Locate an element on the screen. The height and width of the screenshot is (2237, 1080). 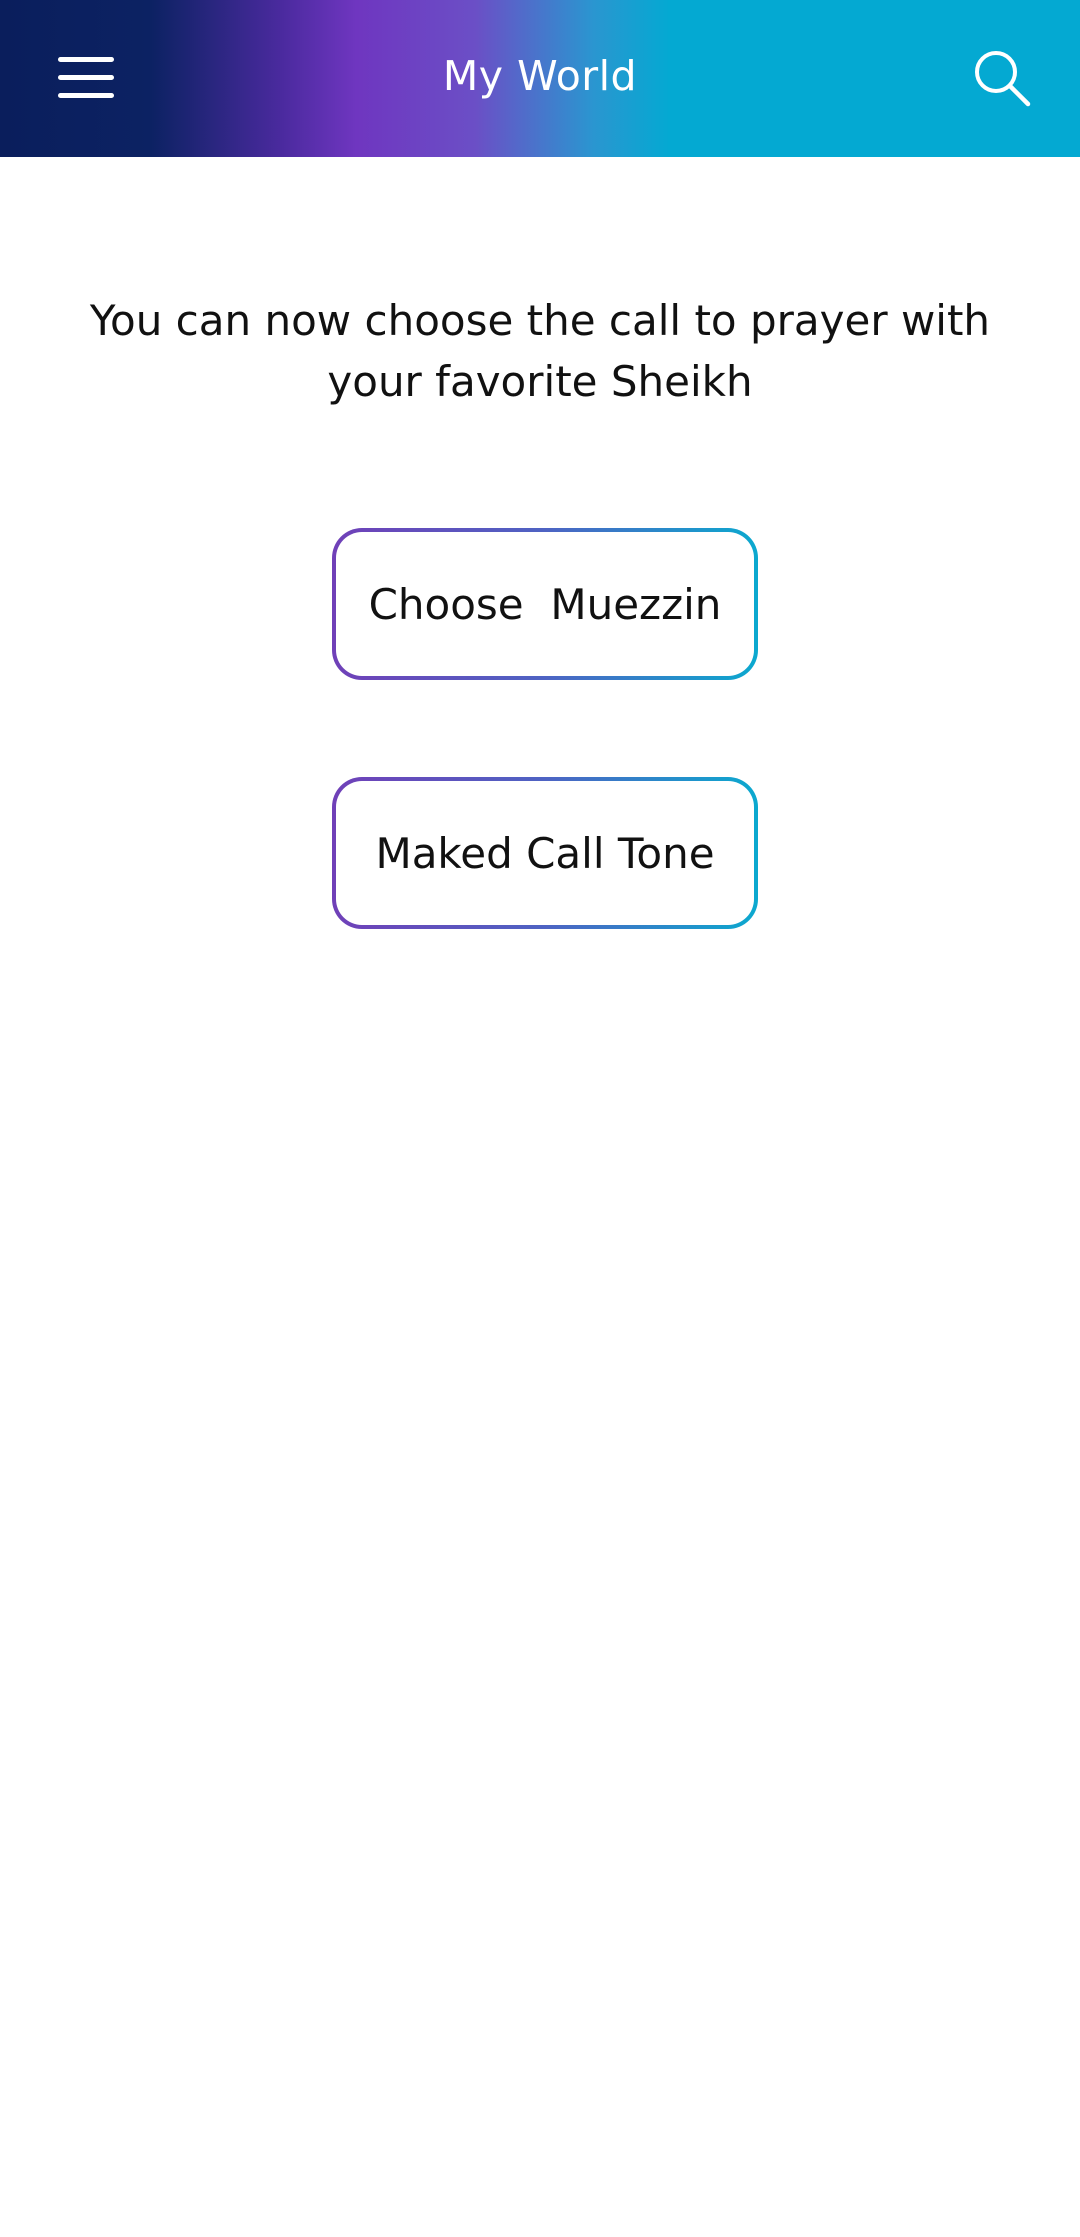
menu-button is located at coordinates (85, 78).